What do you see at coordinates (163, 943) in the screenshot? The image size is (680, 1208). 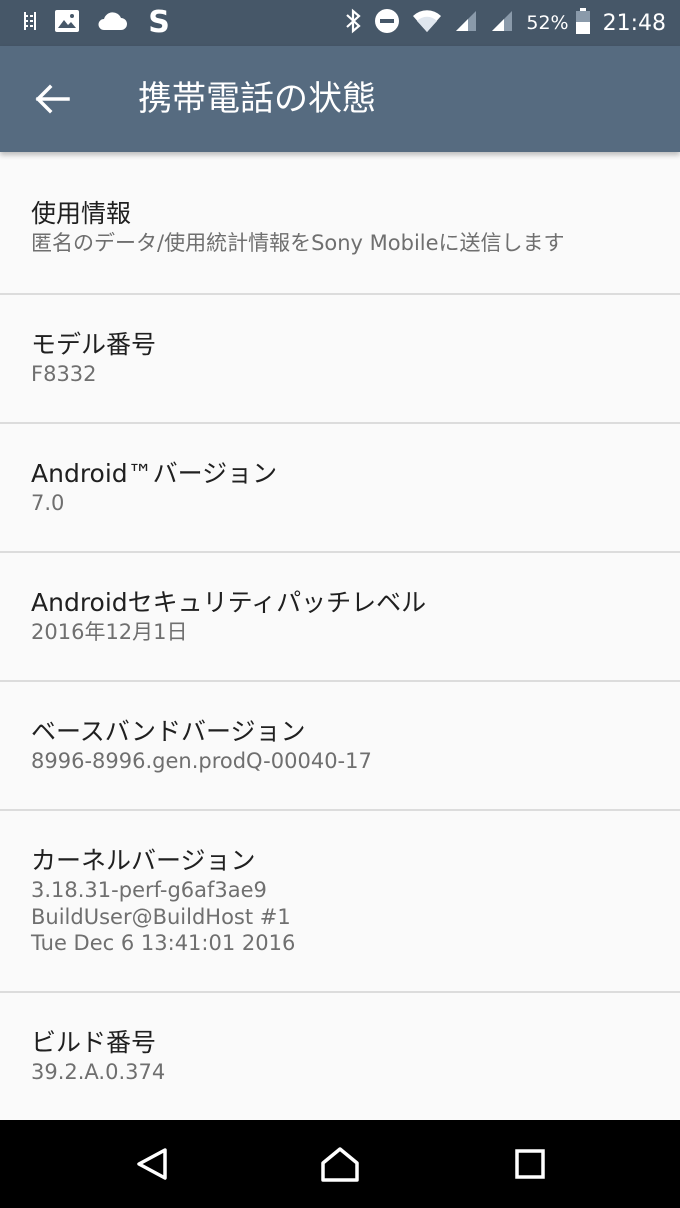 I see `item-summary: Tue Dec 6 13:41:01 2016` at bounding box center [163, 943].